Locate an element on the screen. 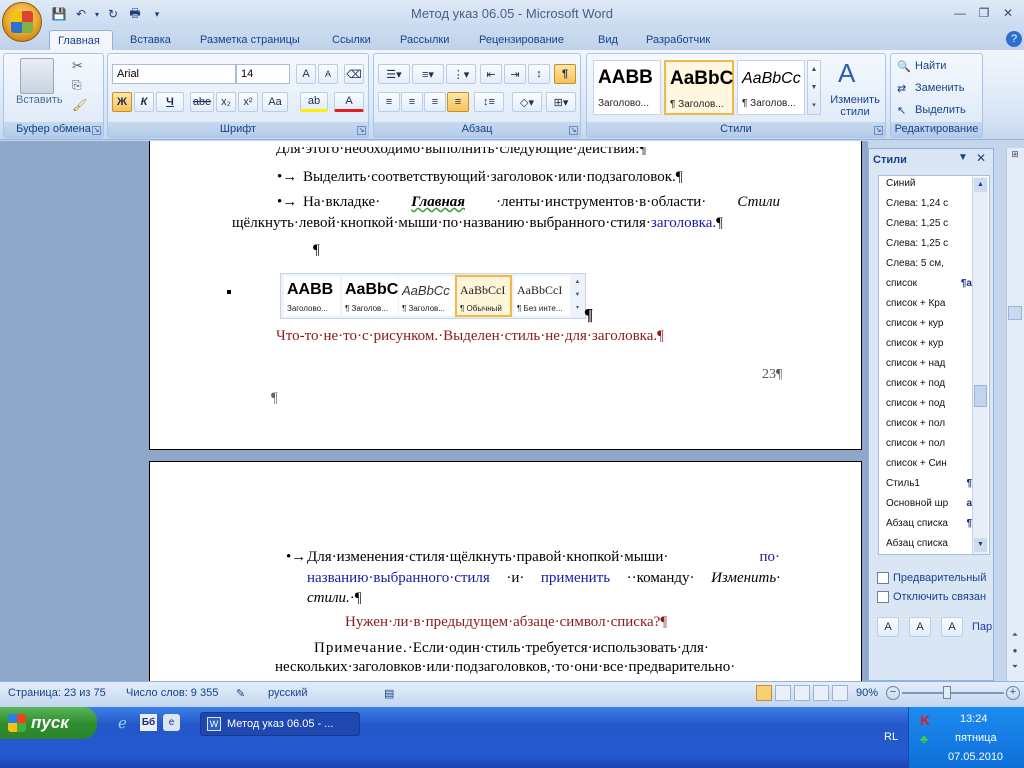 The image size is (1024, 768). shrink-font-icon: A is located at coordinates (328, 74).